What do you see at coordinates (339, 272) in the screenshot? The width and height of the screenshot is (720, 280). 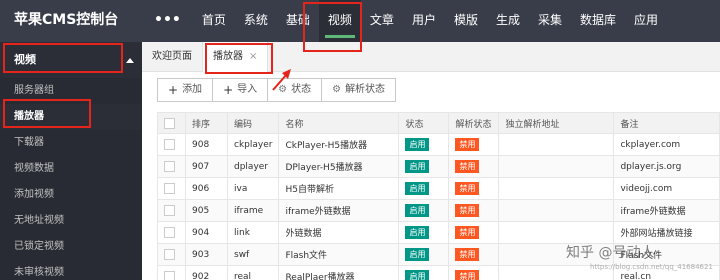 I see `cell-name: RealPlaer播放器` at bounding box center [339, 272].